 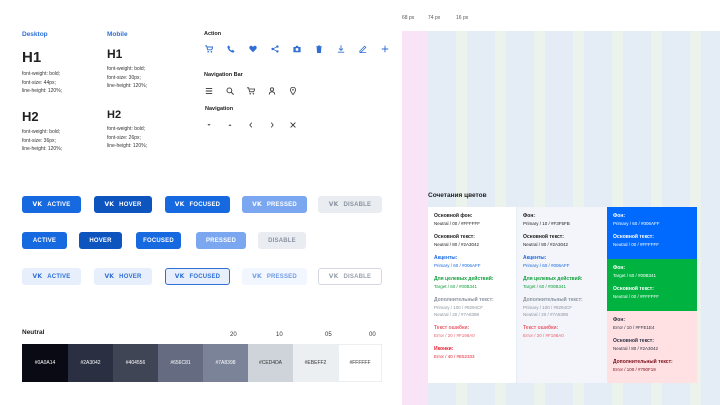 I want to click on combo-value: Target / 60 / #00B341, so click(x=635, y=275).